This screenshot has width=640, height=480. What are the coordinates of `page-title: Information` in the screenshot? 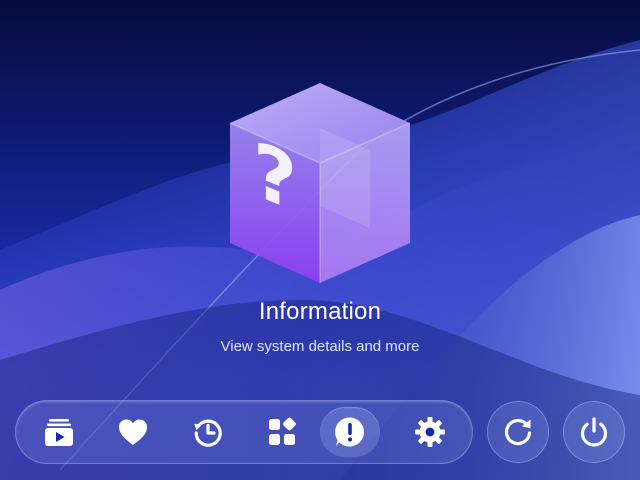 It's located at (320, 311).